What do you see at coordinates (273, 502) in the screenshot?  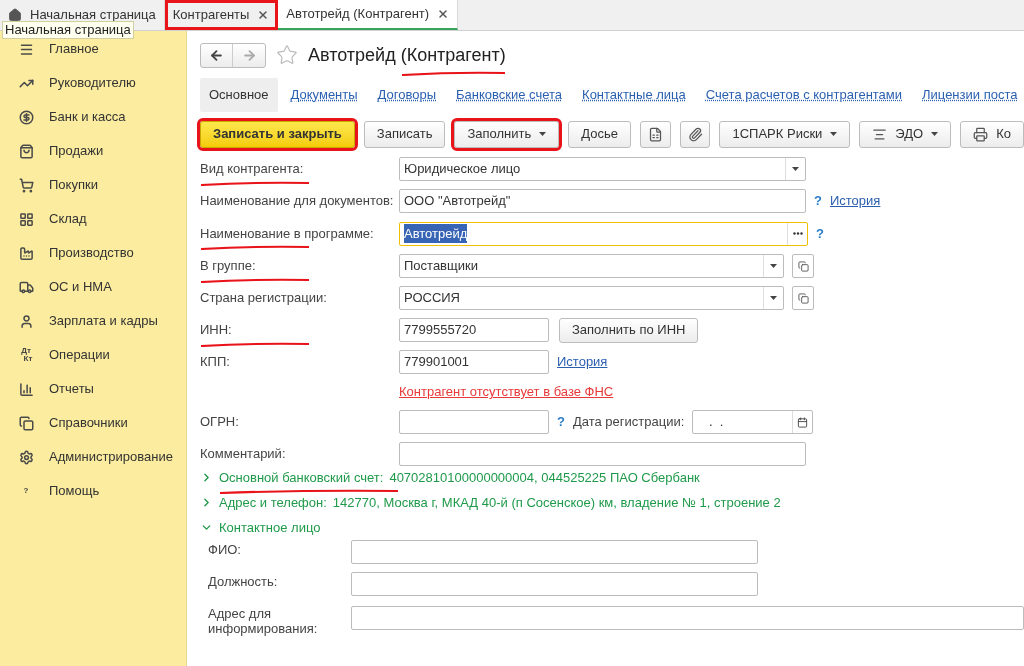 I see `group-title: Адрес и телефон:` at bounding box center [273, 502].